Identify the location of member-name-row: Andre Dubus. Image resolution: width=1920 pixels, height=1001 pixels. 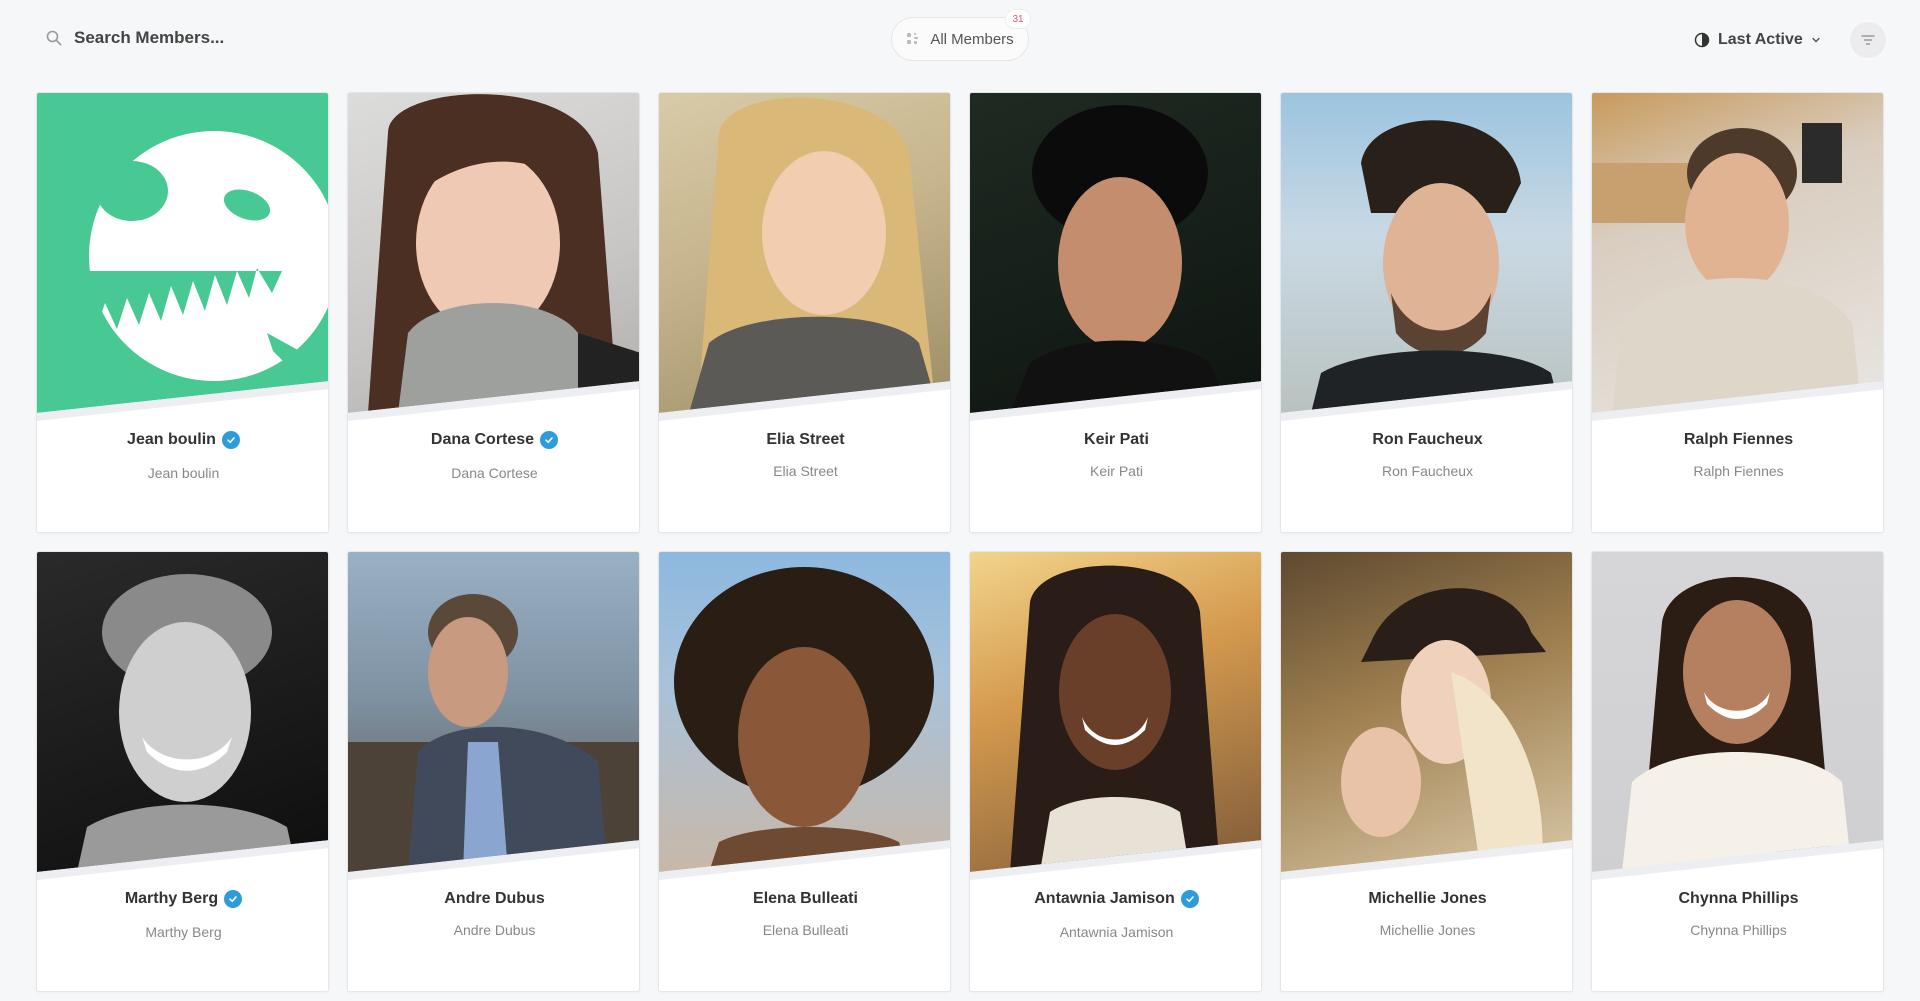
(493, 899).